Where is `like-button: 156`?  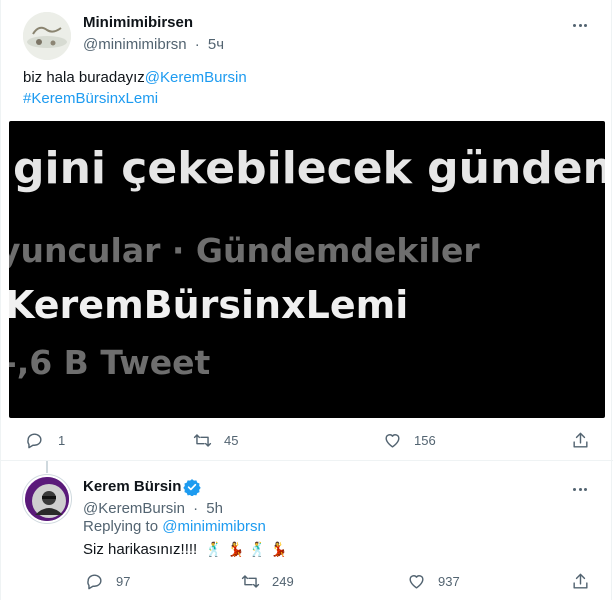 like-button: 156 is located at coordinates (409, 440).